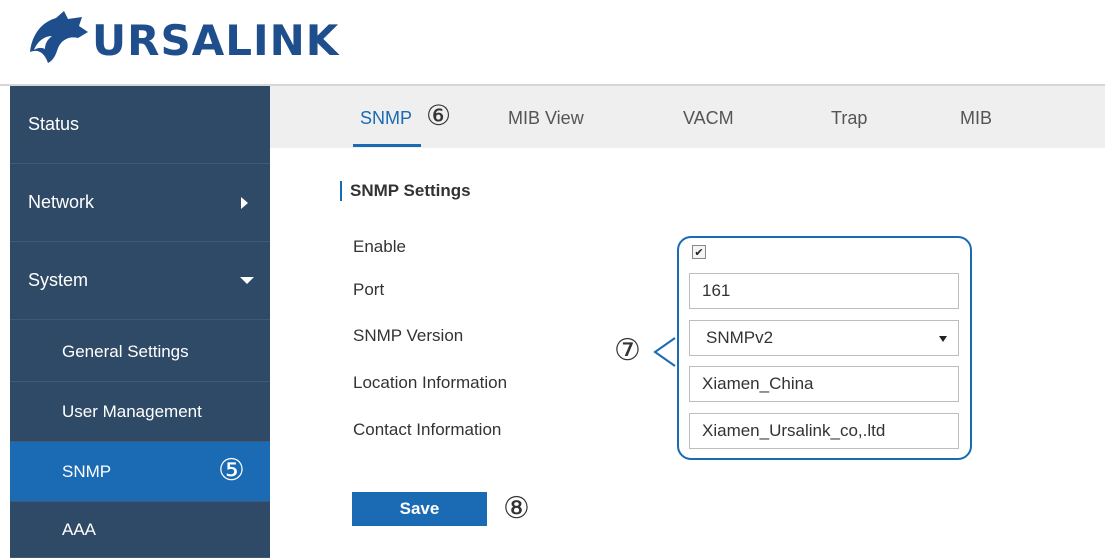  I want to click on sidebar-item-general-settings: General Settings, so click(140, 352).